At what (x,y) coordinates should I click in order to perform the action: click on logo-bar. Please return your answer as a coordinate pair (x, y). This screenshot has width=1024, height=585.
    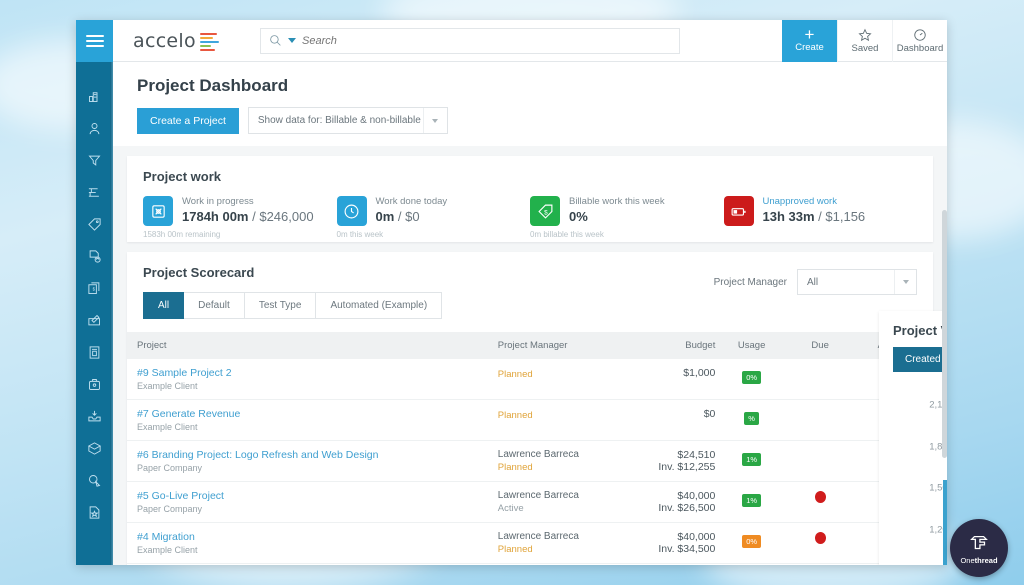
    Looking at the image, I should click on (208, 34).